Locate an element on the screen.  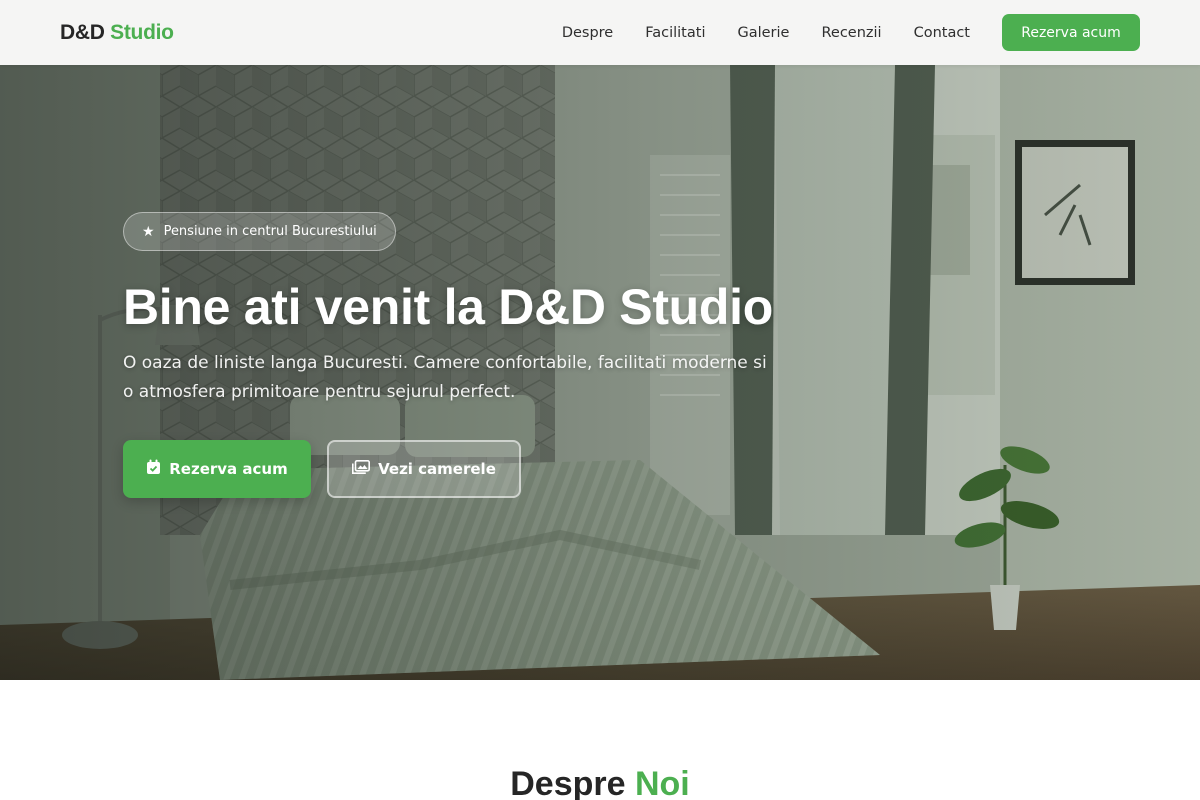
hero-reserve-label: Rezerva acum is located at coordinates (228, 469).